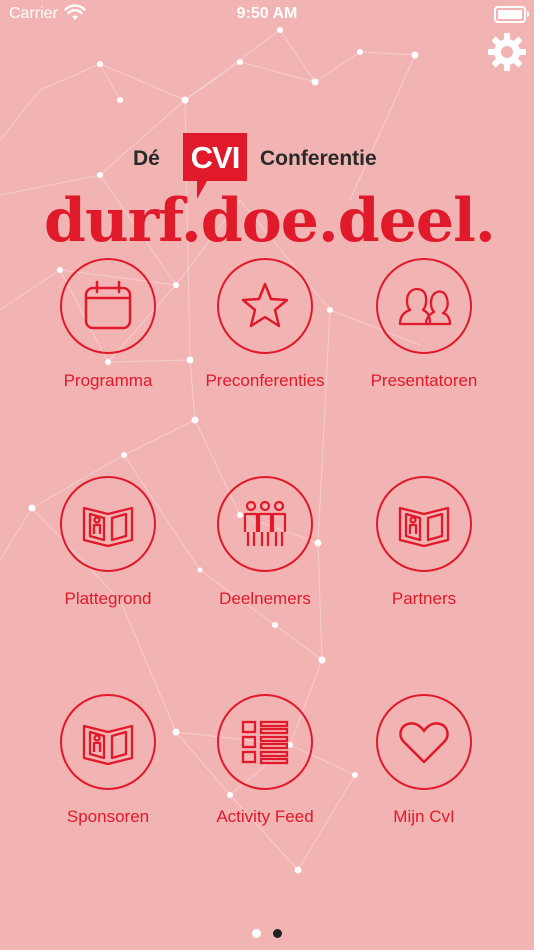 This screenshot has height=950, width=534. Describe the element at coordinates (424, 598) in the screenshot. I see `tile-label: Partners` at that location.